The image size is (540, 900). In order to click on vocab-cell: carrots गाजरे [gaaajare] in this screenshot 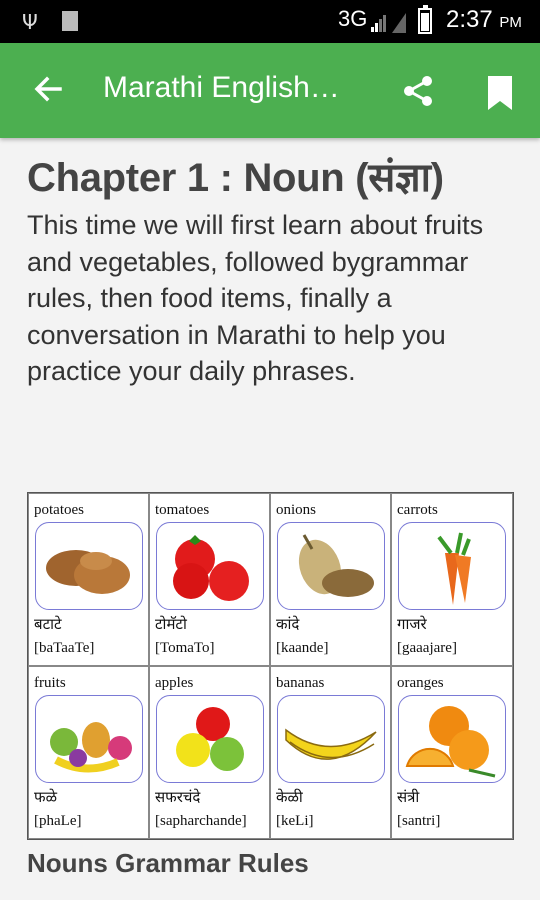, I will do `click(452, 579)`.